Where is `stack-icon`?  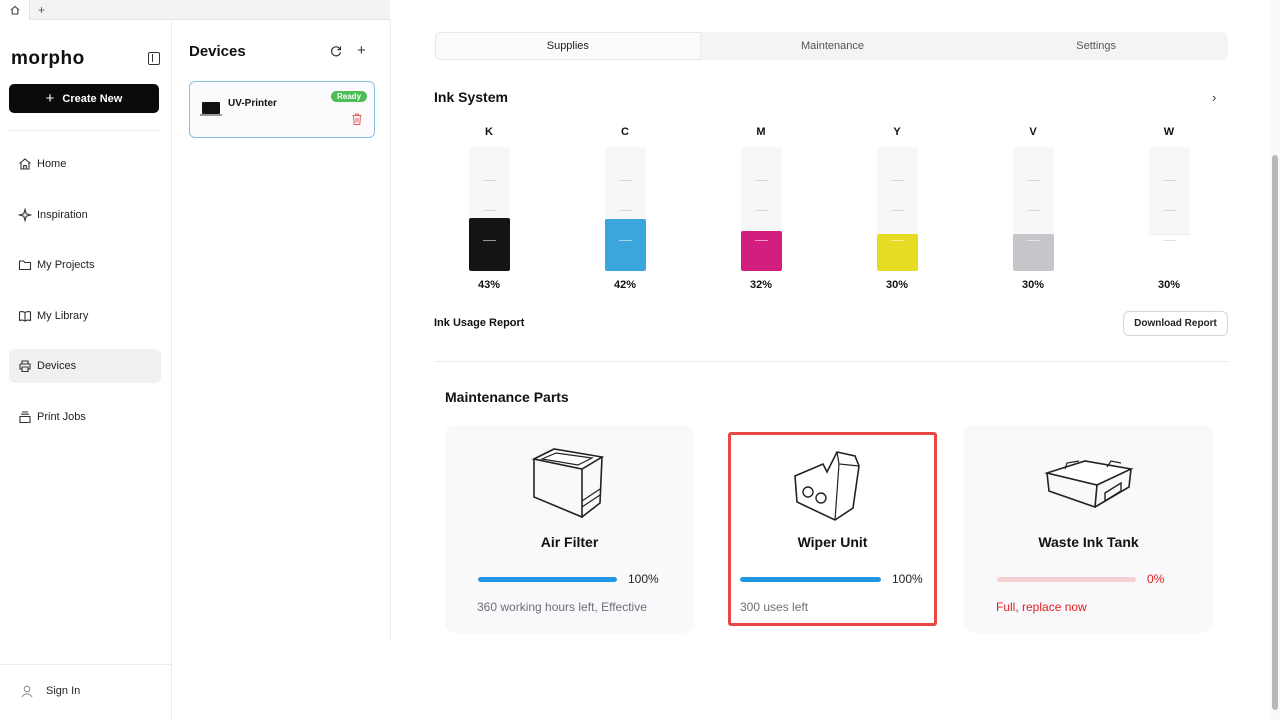
stack-icon is located at coordinates (25, 416).